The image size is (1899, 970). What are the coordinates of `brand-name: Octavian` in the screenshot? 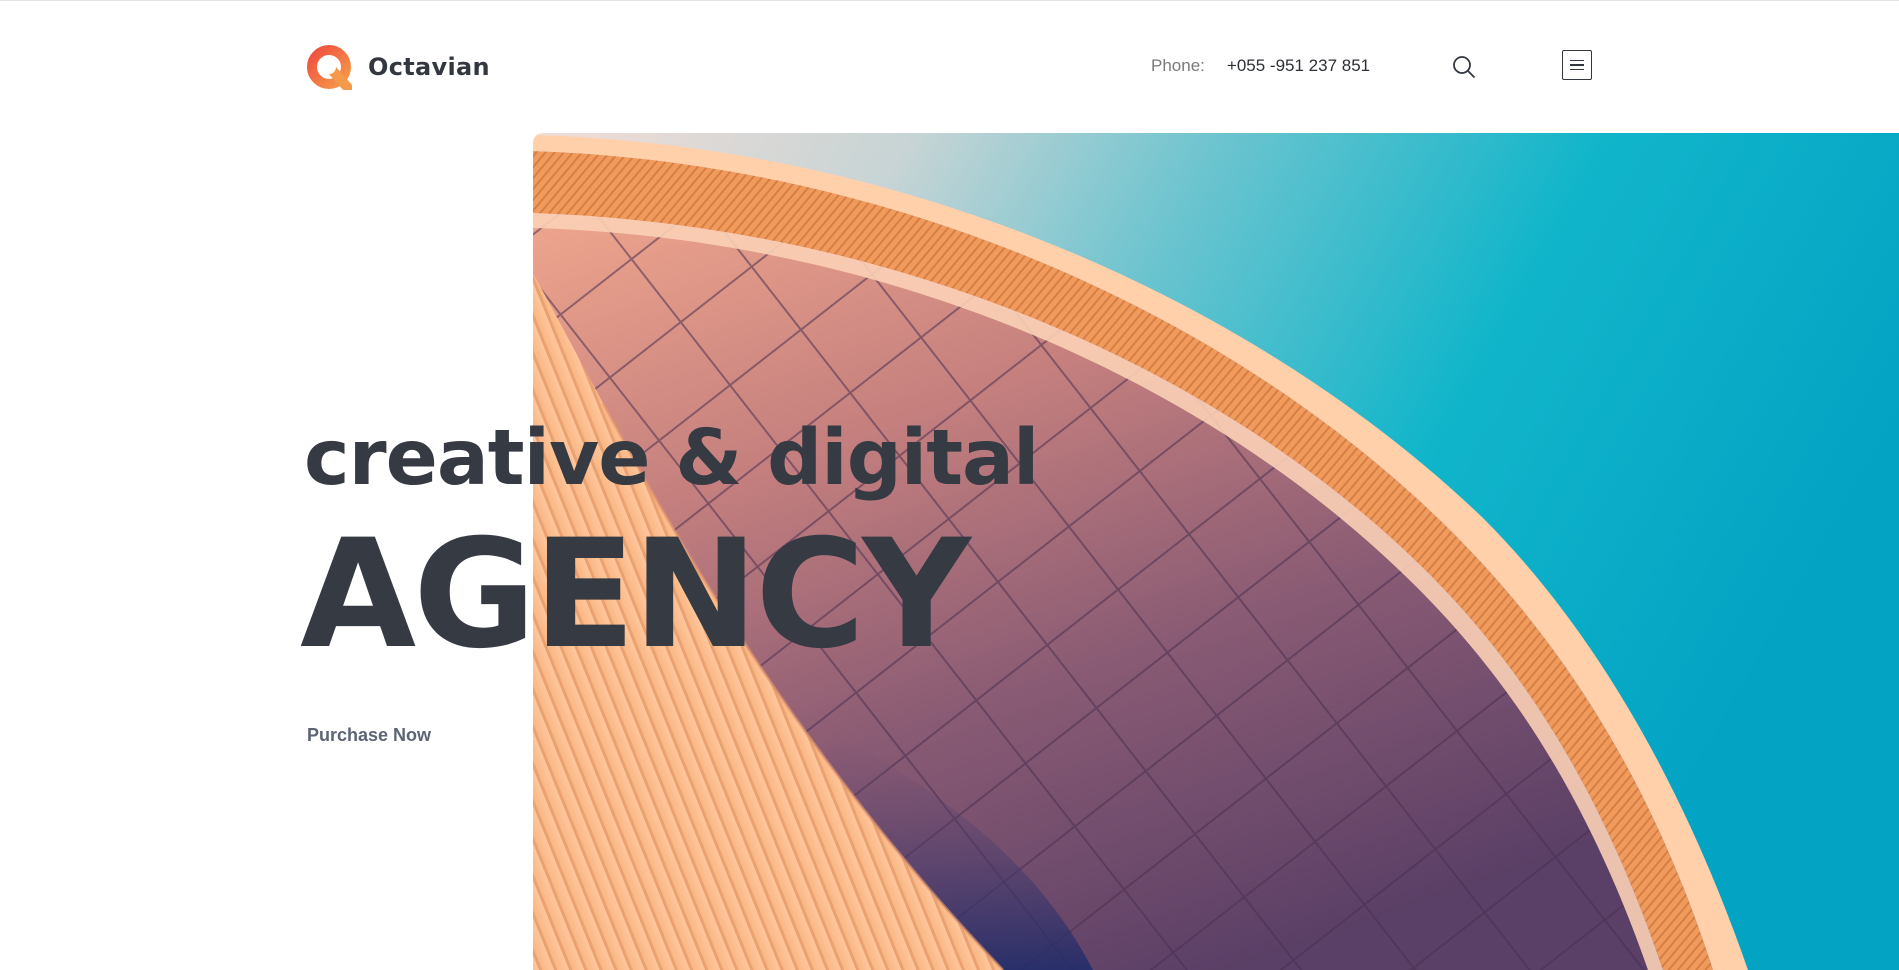 It's located at (429, 67).